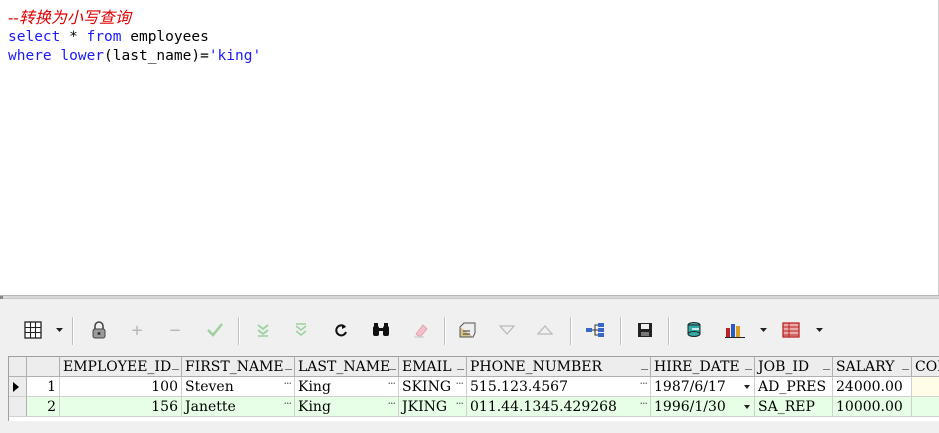 The image size is (939, 433). Describe the element at coordinates (238, 407) in the screenshot. I see `cell-first-name: Janette ···` at that location.